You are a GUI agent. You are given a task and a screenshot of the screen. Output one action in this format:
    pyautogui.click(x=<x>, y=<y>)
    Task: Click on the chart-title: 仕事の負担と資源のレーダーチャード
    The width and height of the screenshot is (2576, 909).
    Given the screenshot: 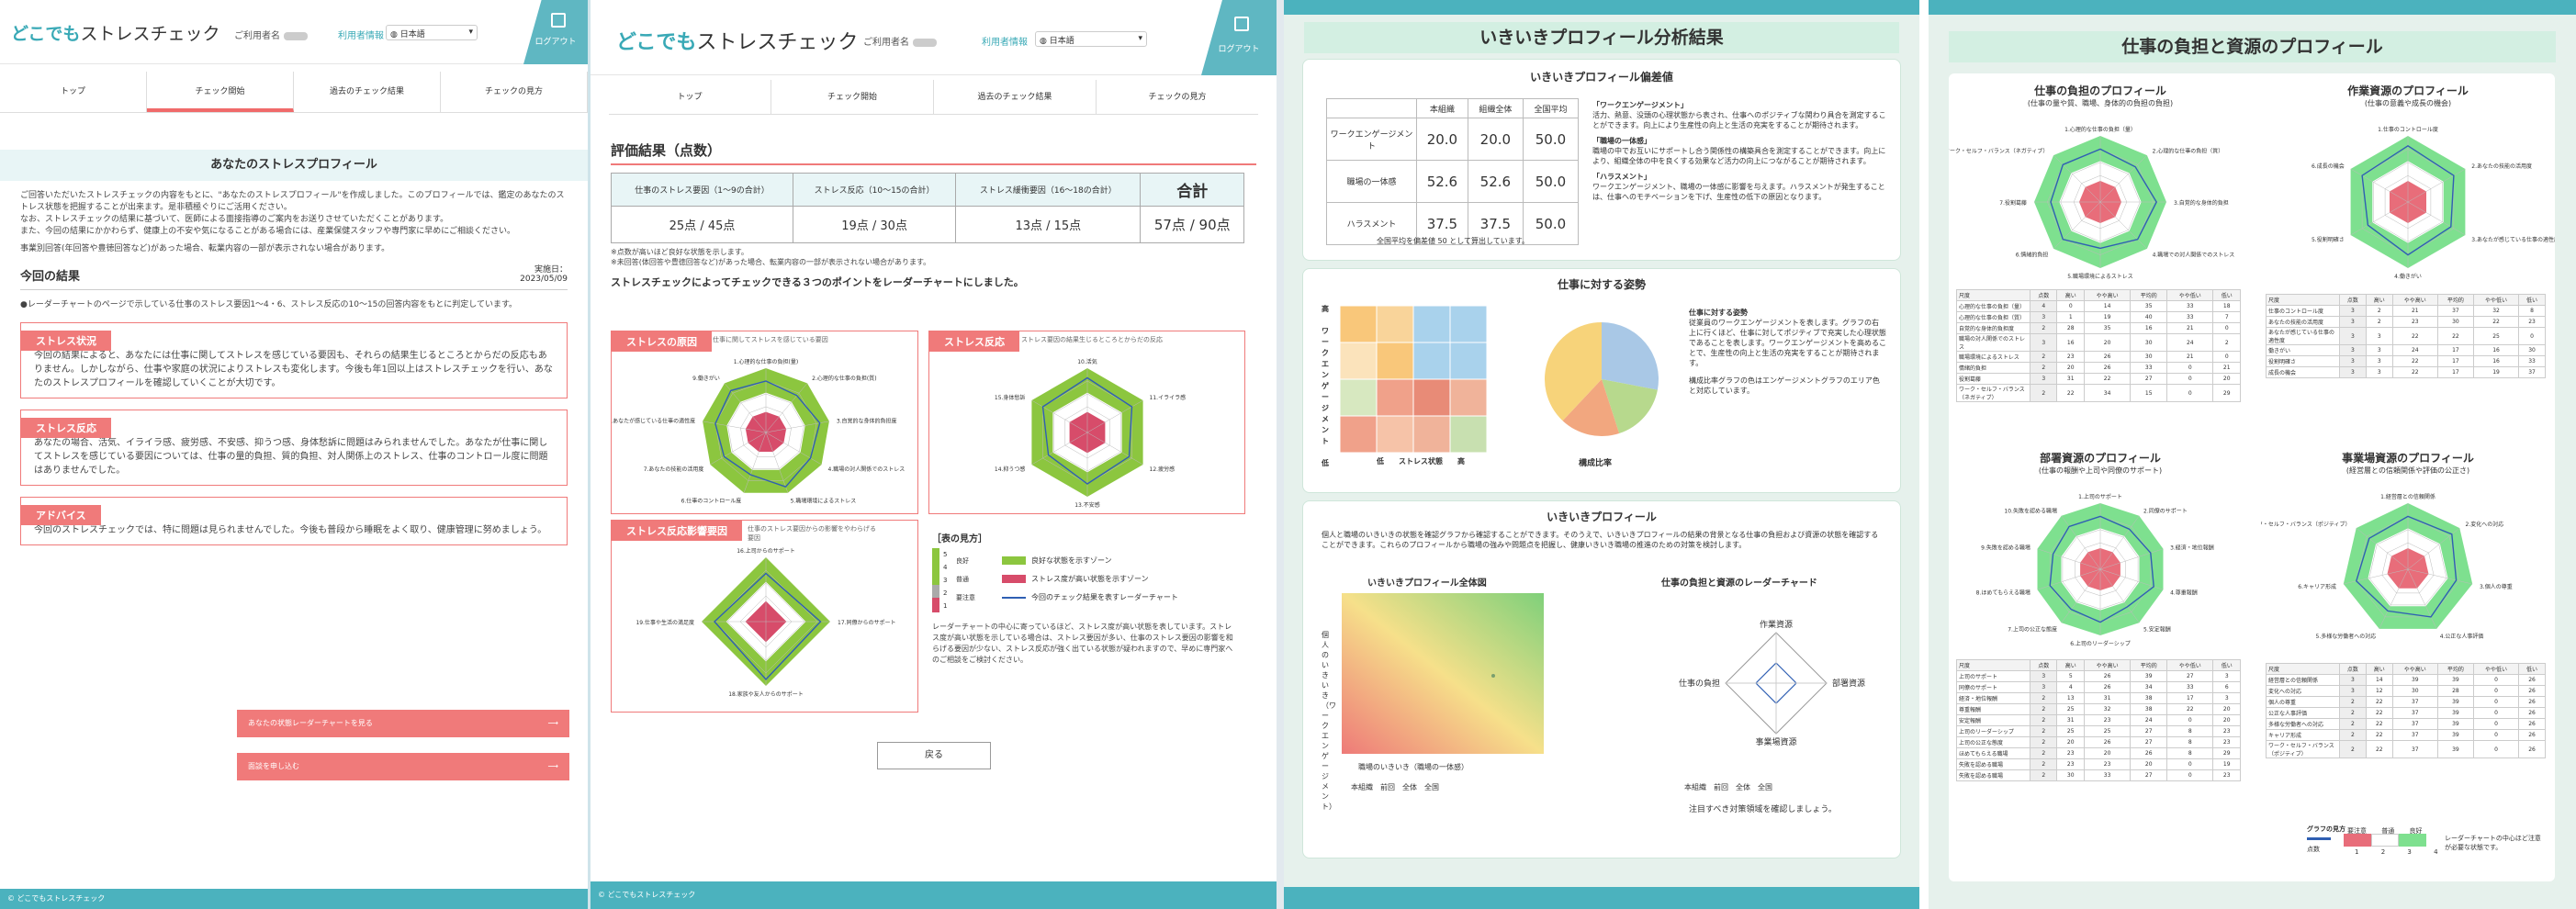 What is the action you would take?
    pyautogui.click(x=1739, y=584)
    